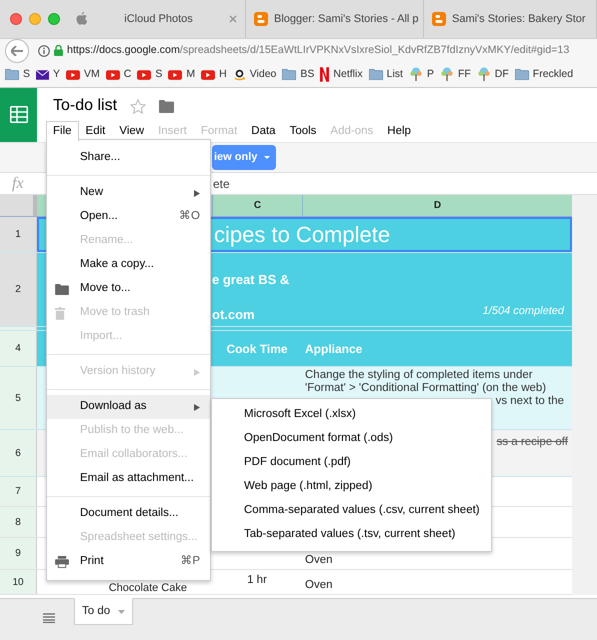 The height and width of the screenshot is (640, 597). What do you see at coordinates (83, 74) in the screenshot?
I see `bookmark: VM` at bounding box center [83, 74].